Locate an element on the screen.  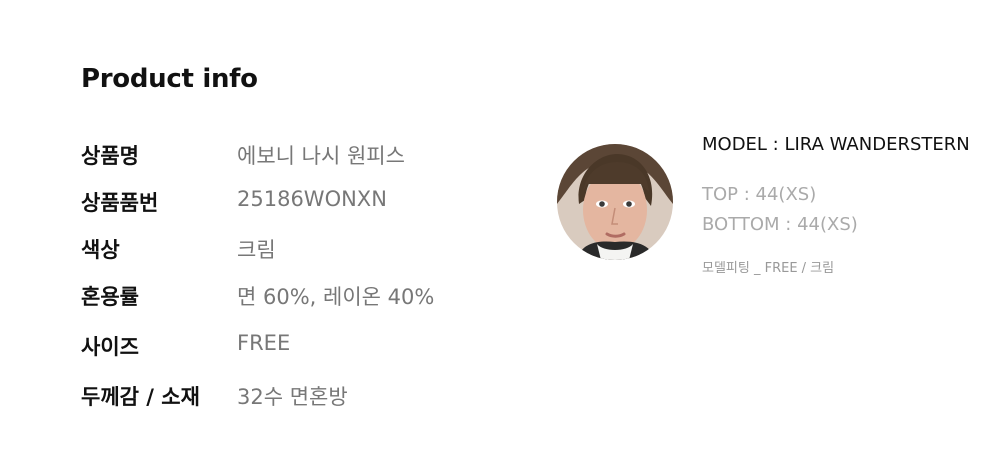
model-top-size: TOP : 44(XS) is located at coordinates (759, 194).